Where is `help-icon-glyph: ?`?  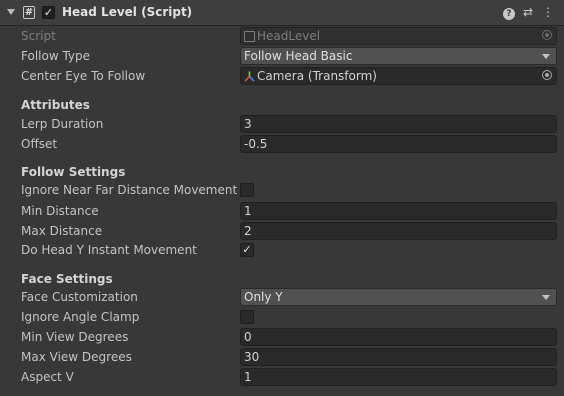 help-icon-glyph: ? is located at coordinates (509, 14).